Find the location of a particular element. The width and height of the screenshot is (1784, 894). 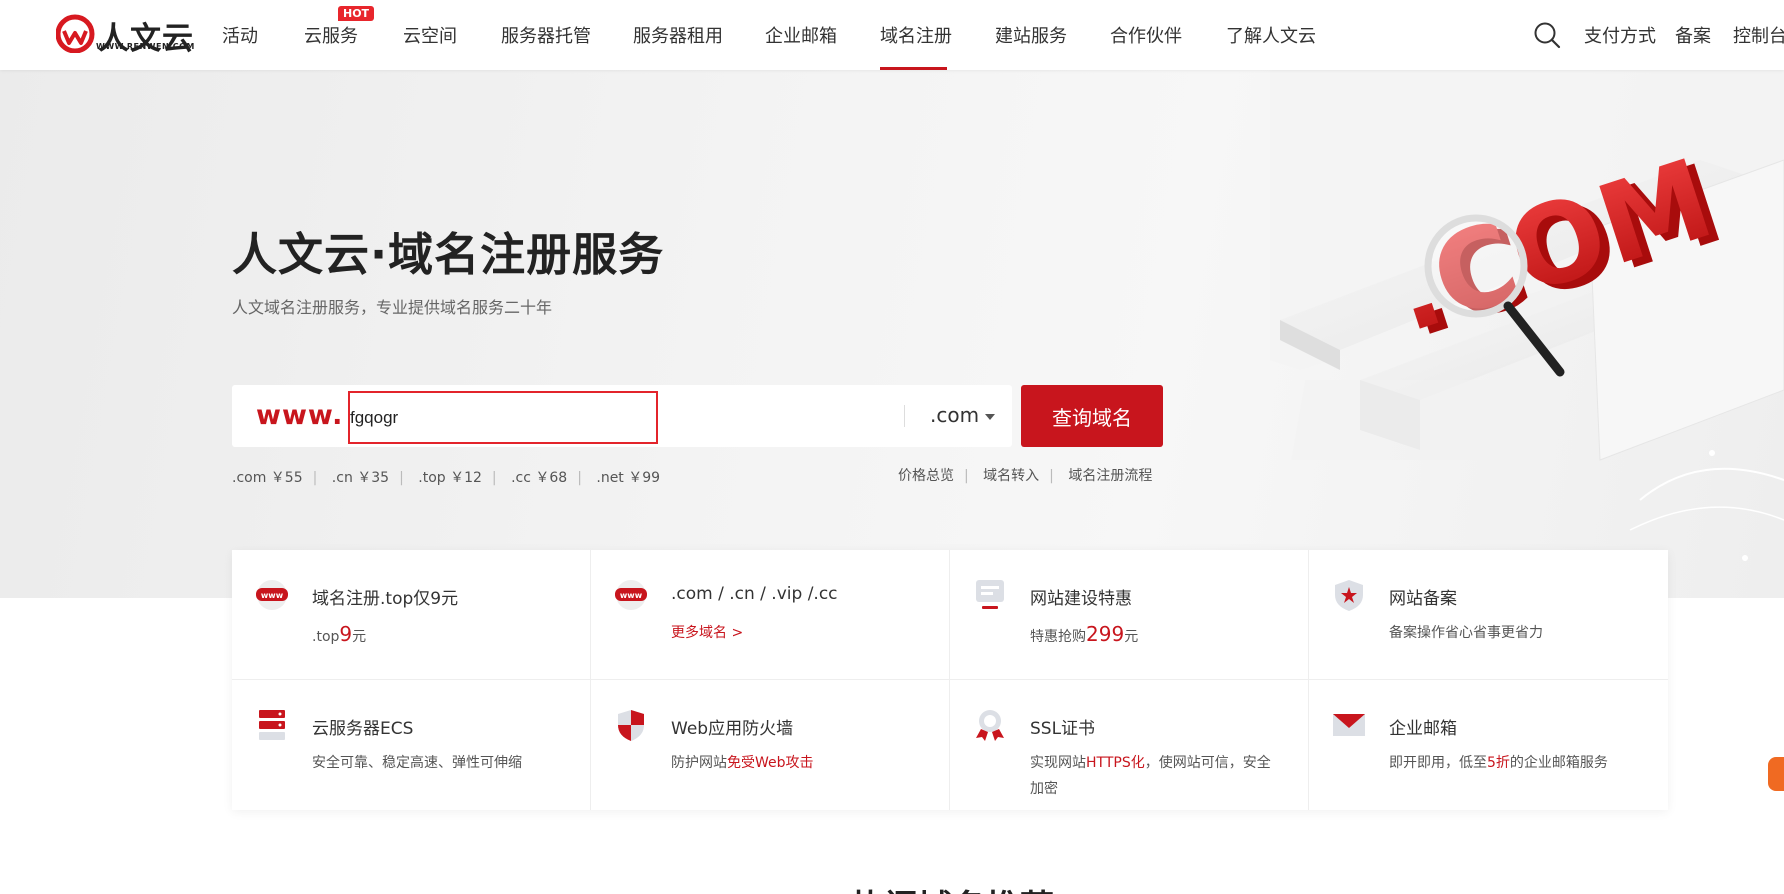

card-price-highlight: 9 is located at coordinates (346, 634).